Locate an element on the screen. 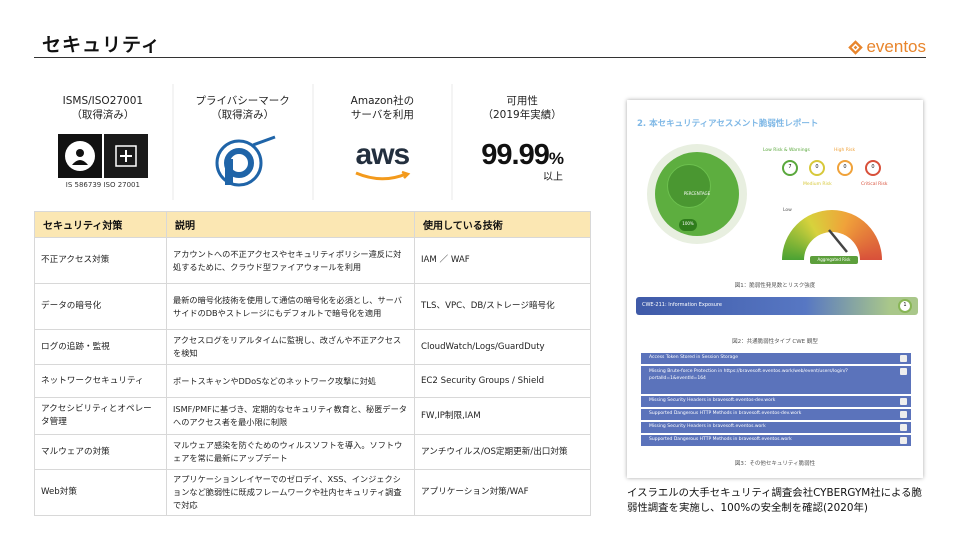  risk-label-medium: Medium Risk is located at coordinates (817, 184).